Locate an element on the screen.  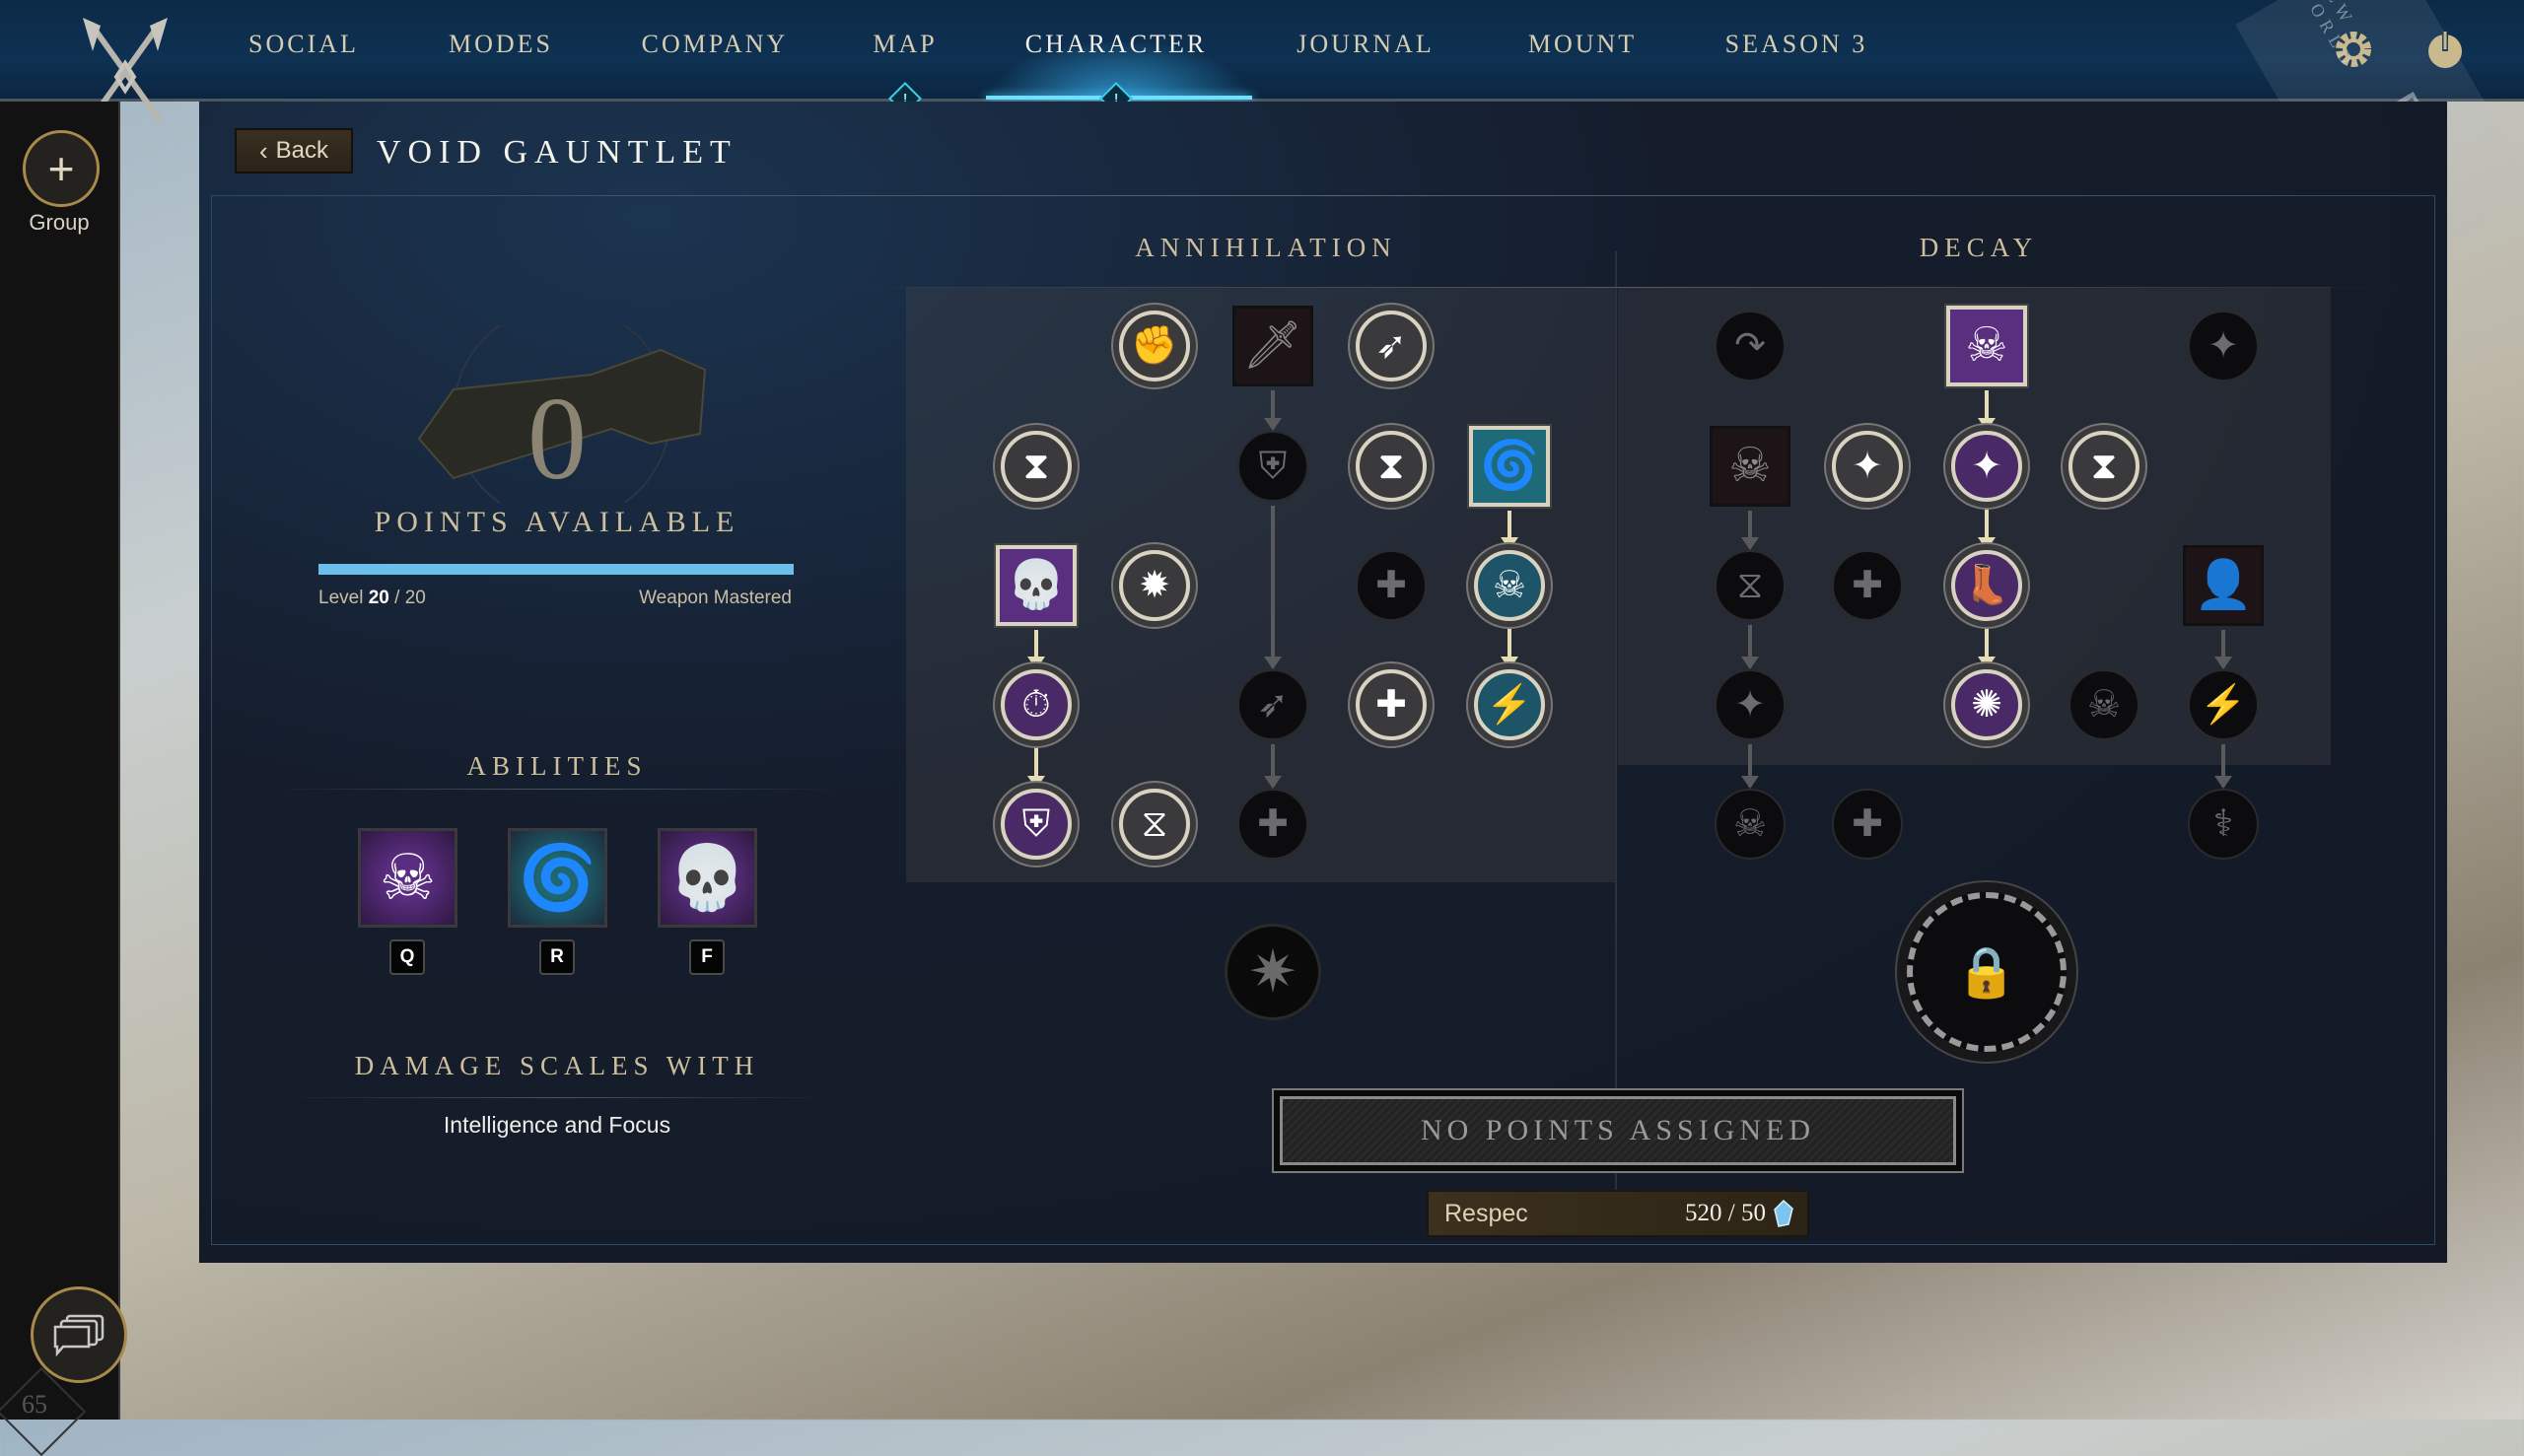
skill-node: ✊ is located at coordinates (1155, 346).